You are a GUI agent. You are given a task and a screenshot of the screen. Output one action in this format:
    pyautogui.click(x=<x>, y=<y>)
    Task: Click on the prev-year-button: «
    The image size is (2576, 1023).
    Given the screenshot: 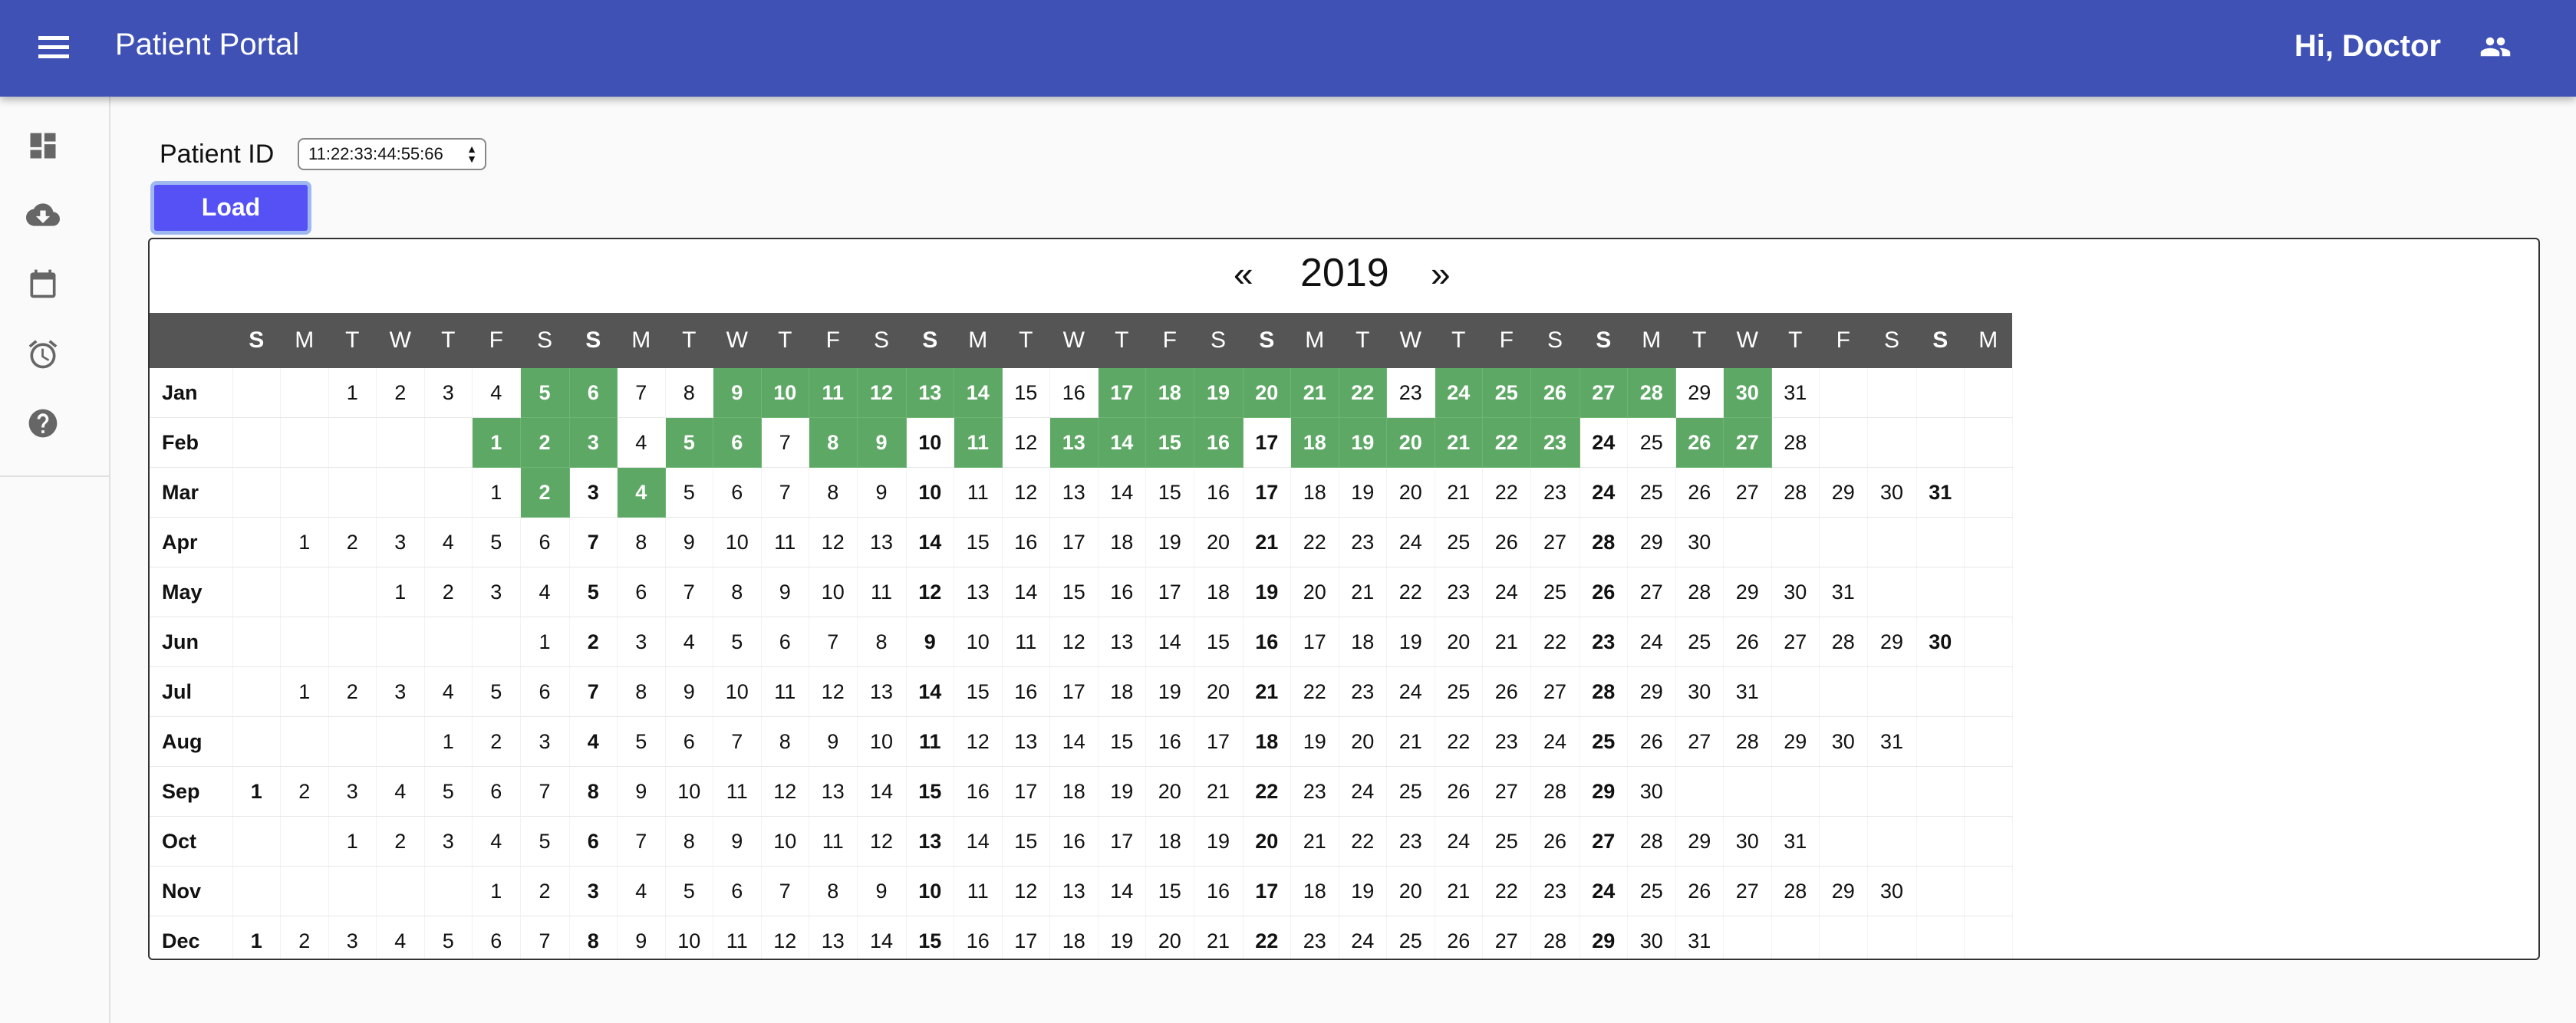 What is the action you would take?
    pyautogui.click(x=1243, y=273)
    